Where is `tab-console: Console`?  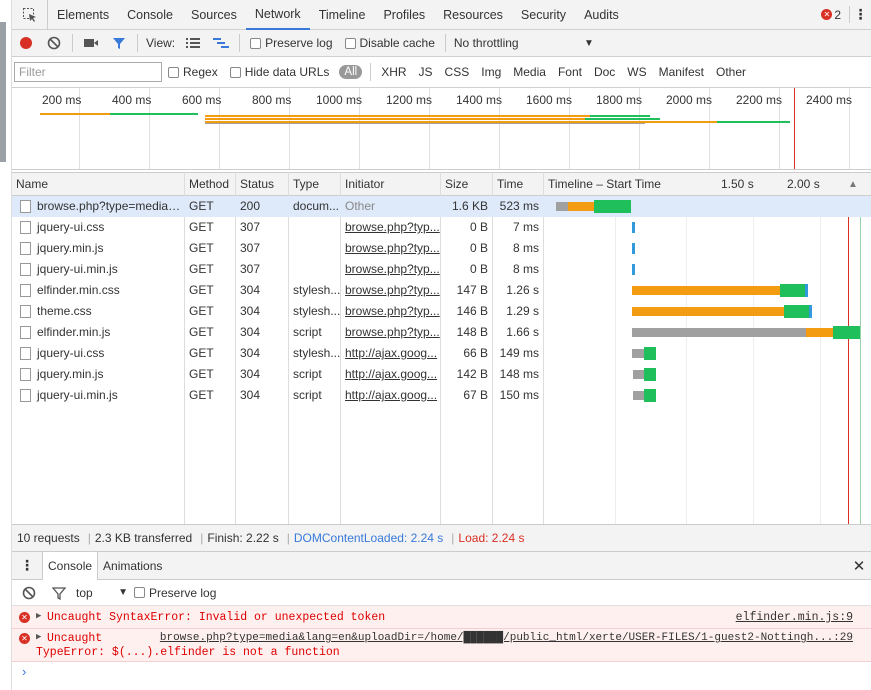
tab-console: Console is located at coordinates (150, 15).